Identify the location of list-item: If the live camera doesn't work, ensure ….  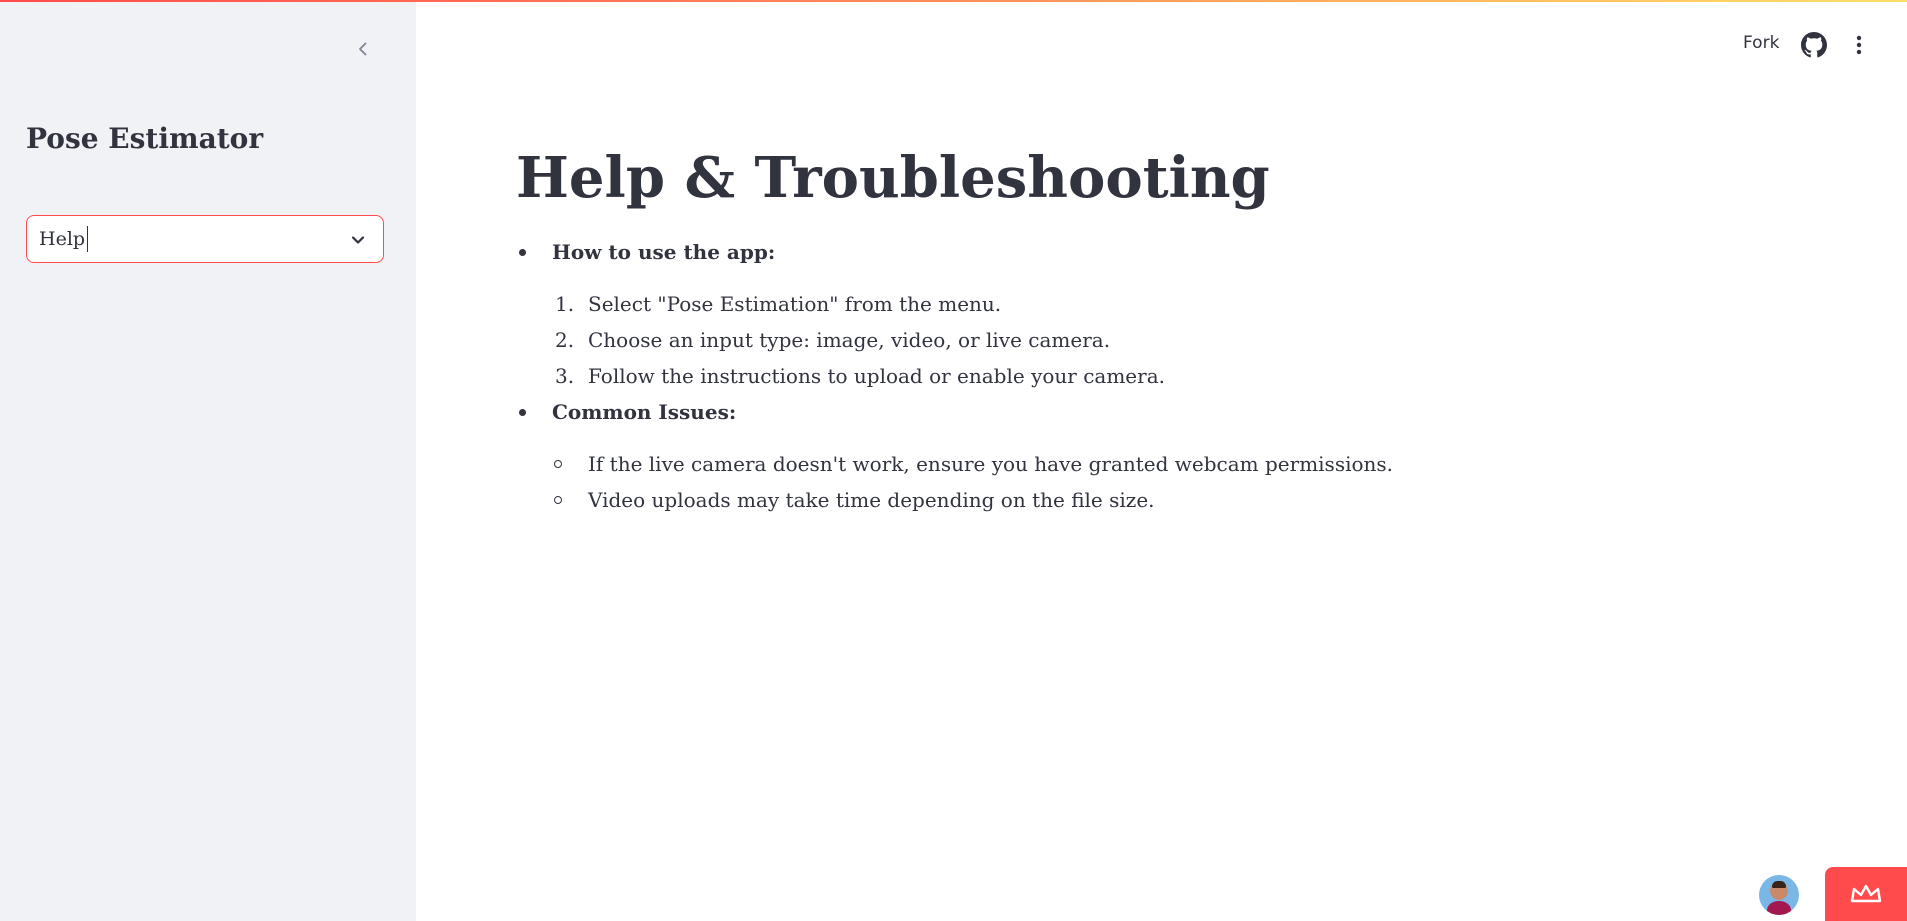
(1166, 464).